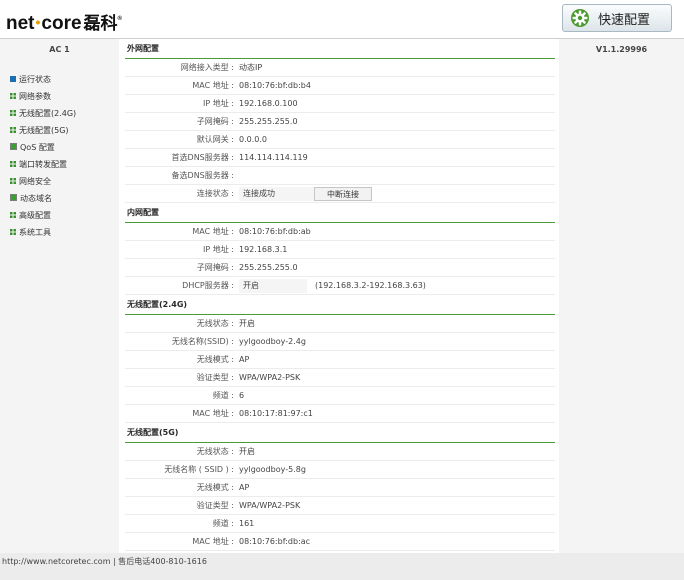 The width and height of the screenshot is (684, 580). I want to click on lan-row: MAC 地址 : 08:10:76:bf:db:ab, so click(340, 232).